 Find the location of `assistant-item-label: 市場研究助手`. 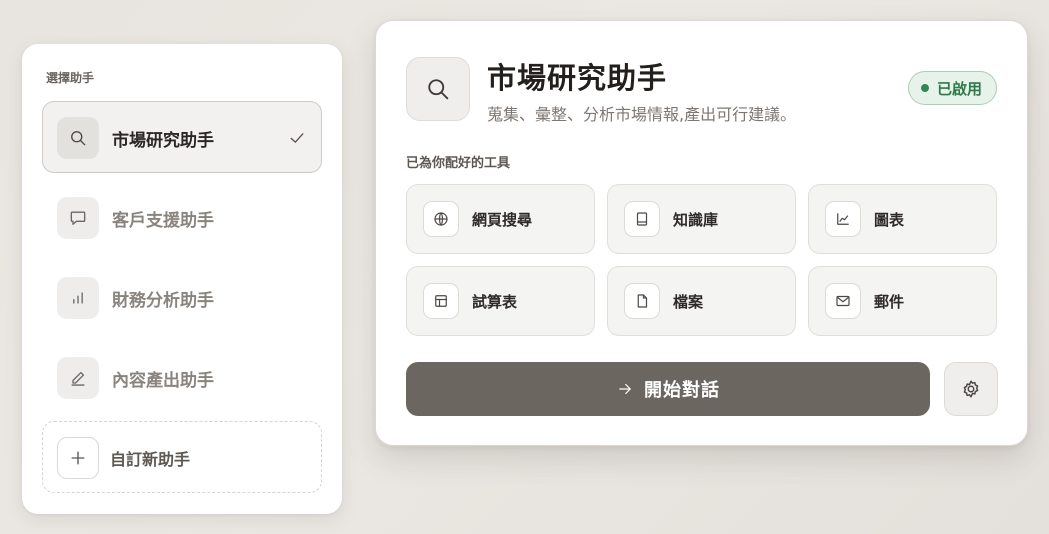

assistant-item-label: 市場研究助手 is located at coordinates (163, 141).